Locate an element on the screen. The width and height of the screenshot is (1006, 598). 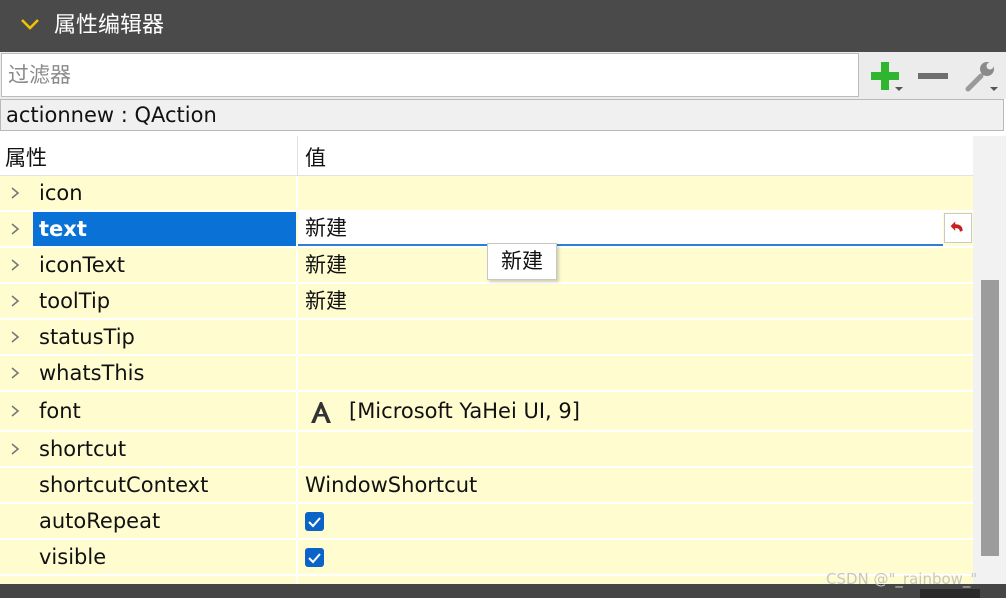
vertical-scrollbar is located at coordinates (989, 361).